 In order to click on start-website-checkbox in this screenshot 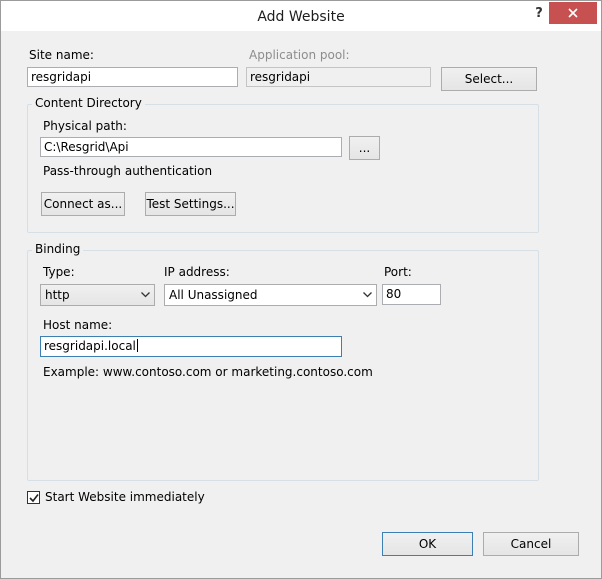, I will do `click(33, 497)`.